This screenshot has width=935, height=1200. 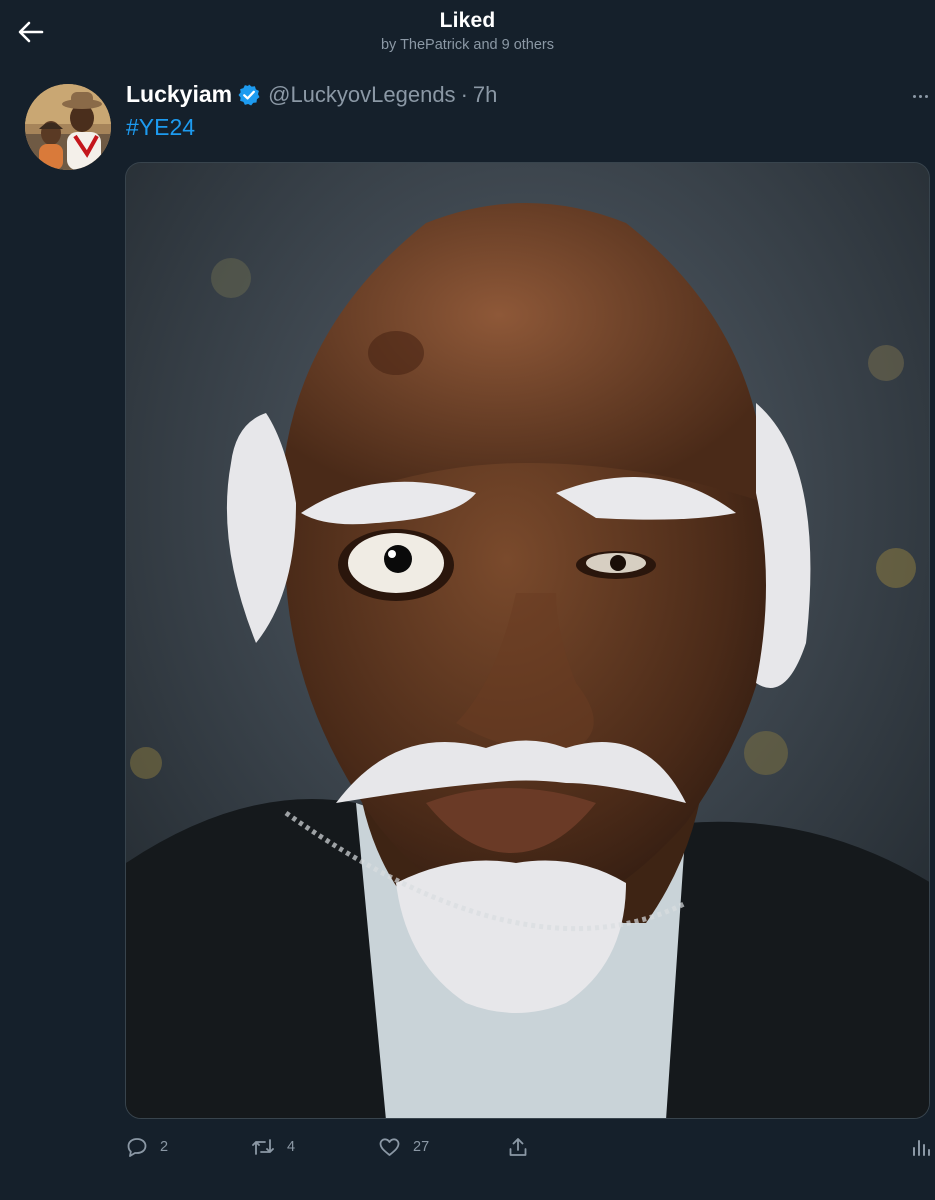 I want to click on more-dots-icon, so click(x=914, y=96).